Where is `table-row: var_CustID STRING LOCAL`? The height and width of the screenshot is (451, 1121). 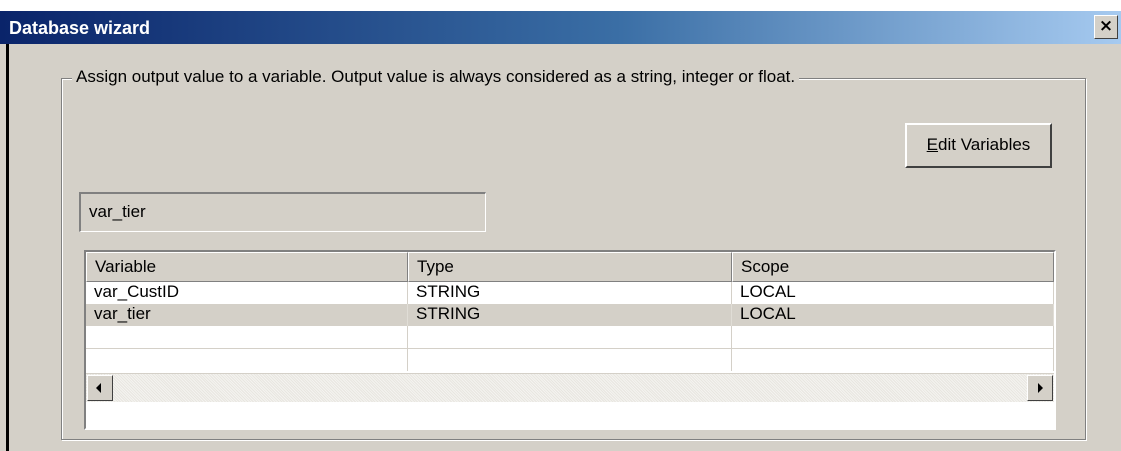
table-row: var_CustID STRING LOCAL is located at coordinates (570, 293).